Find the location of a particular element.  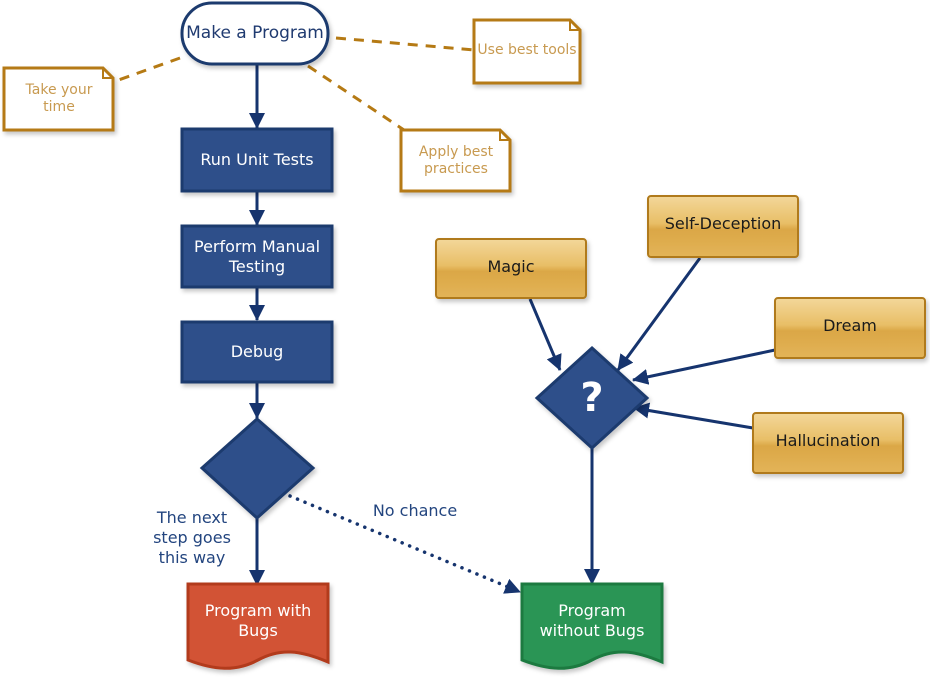

self-deception-label: Self-Deception is located at coordinates (723, 223).